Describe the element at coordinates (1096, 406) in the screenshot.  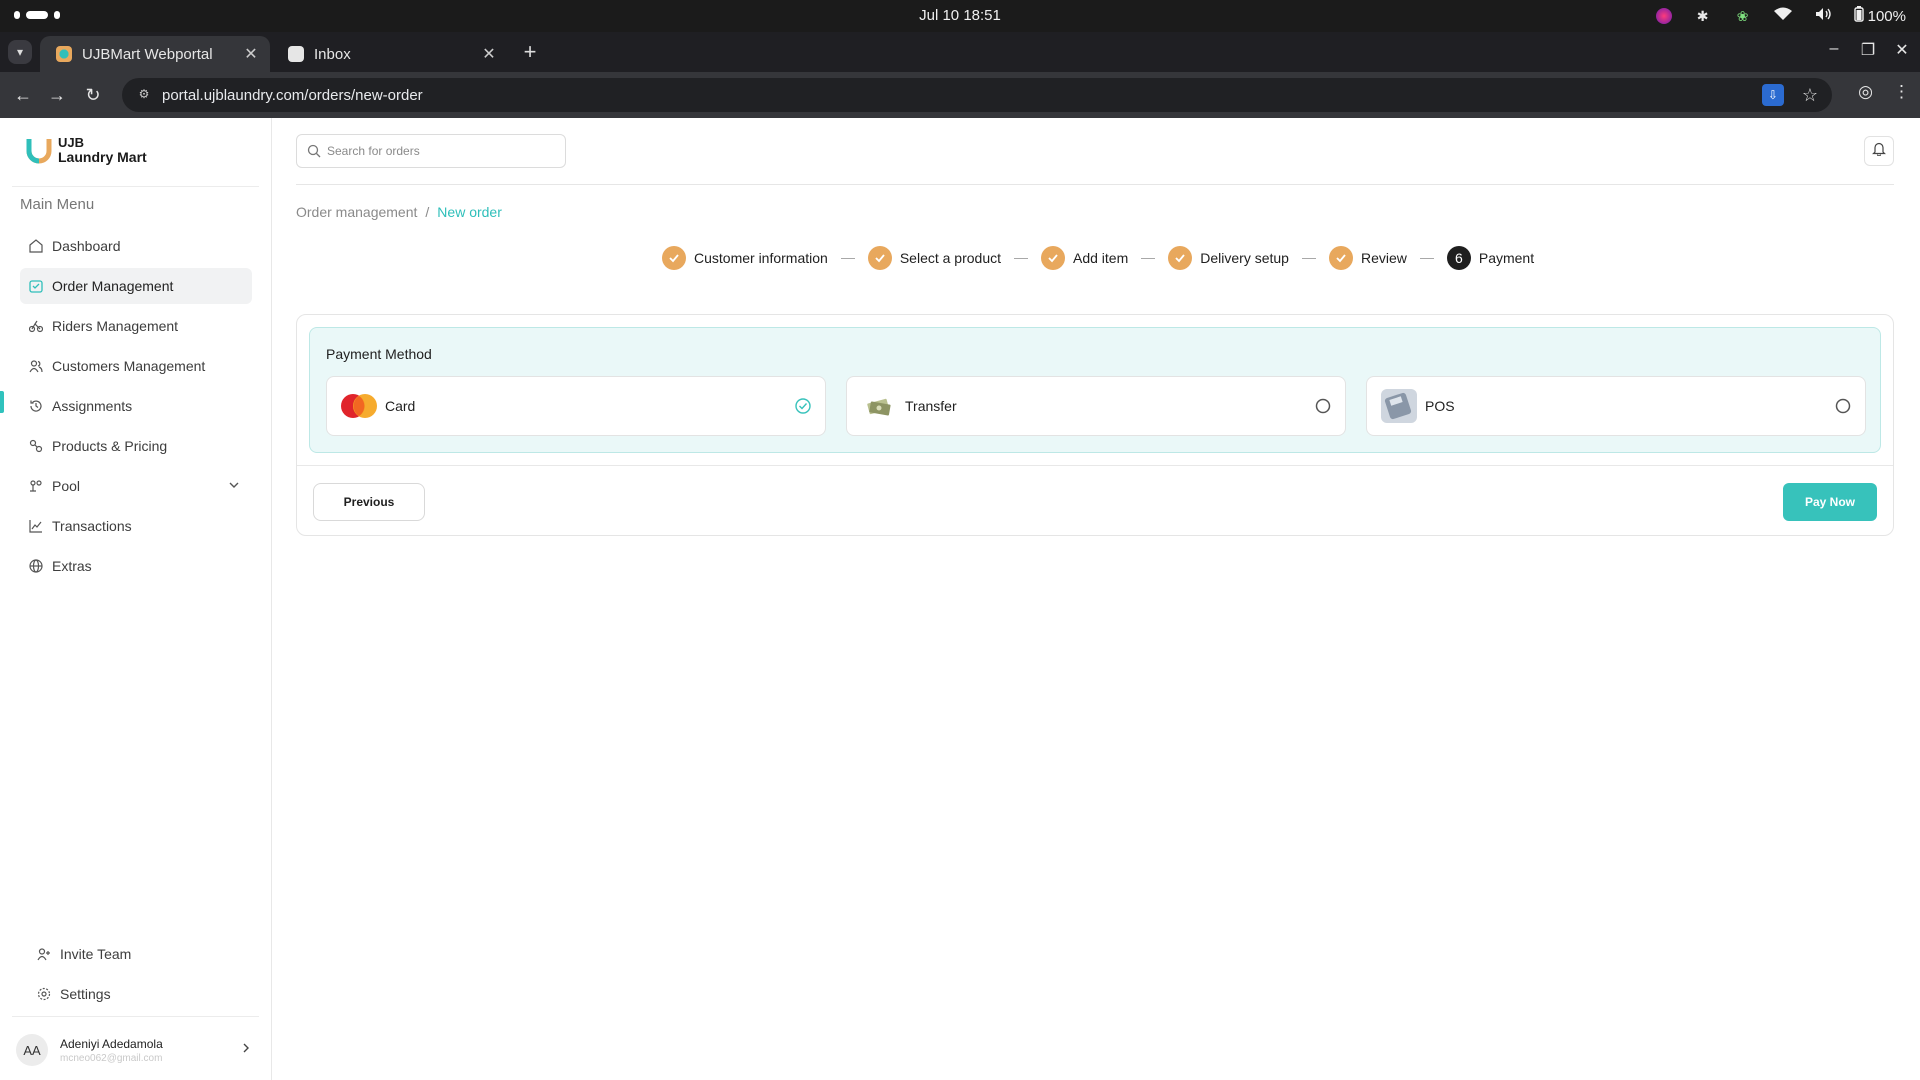
I see `payment-option-transfer: Transfer` at that location.